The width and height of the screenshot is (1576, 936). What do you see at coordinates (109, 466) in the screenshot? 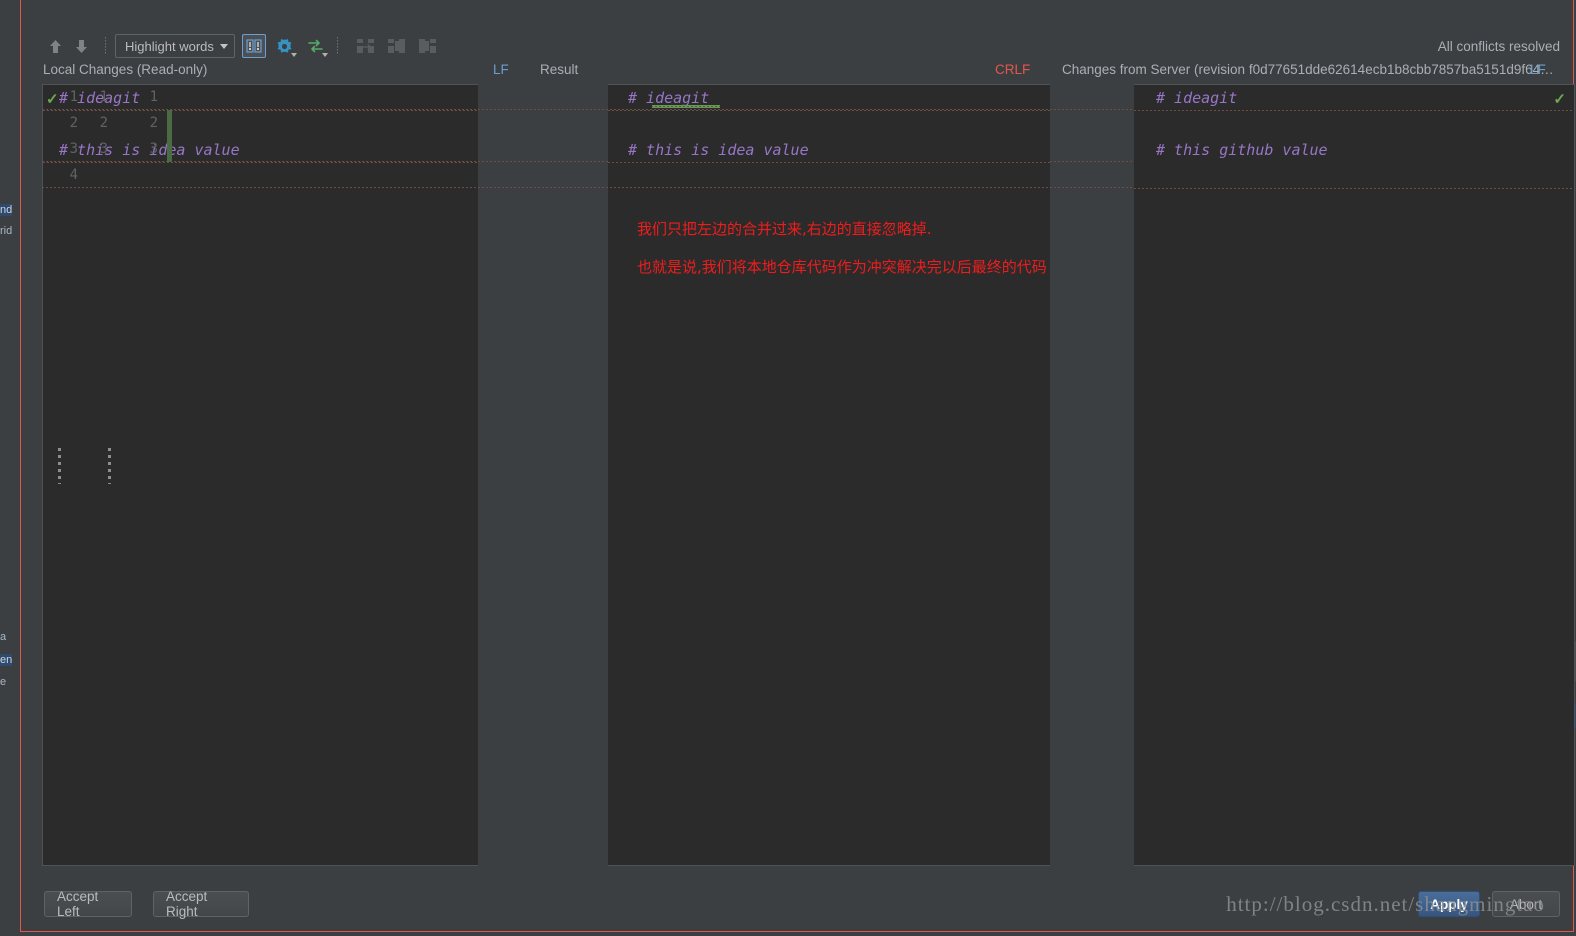
I see `left-splitter-handle` at bounding box center [109, 466].